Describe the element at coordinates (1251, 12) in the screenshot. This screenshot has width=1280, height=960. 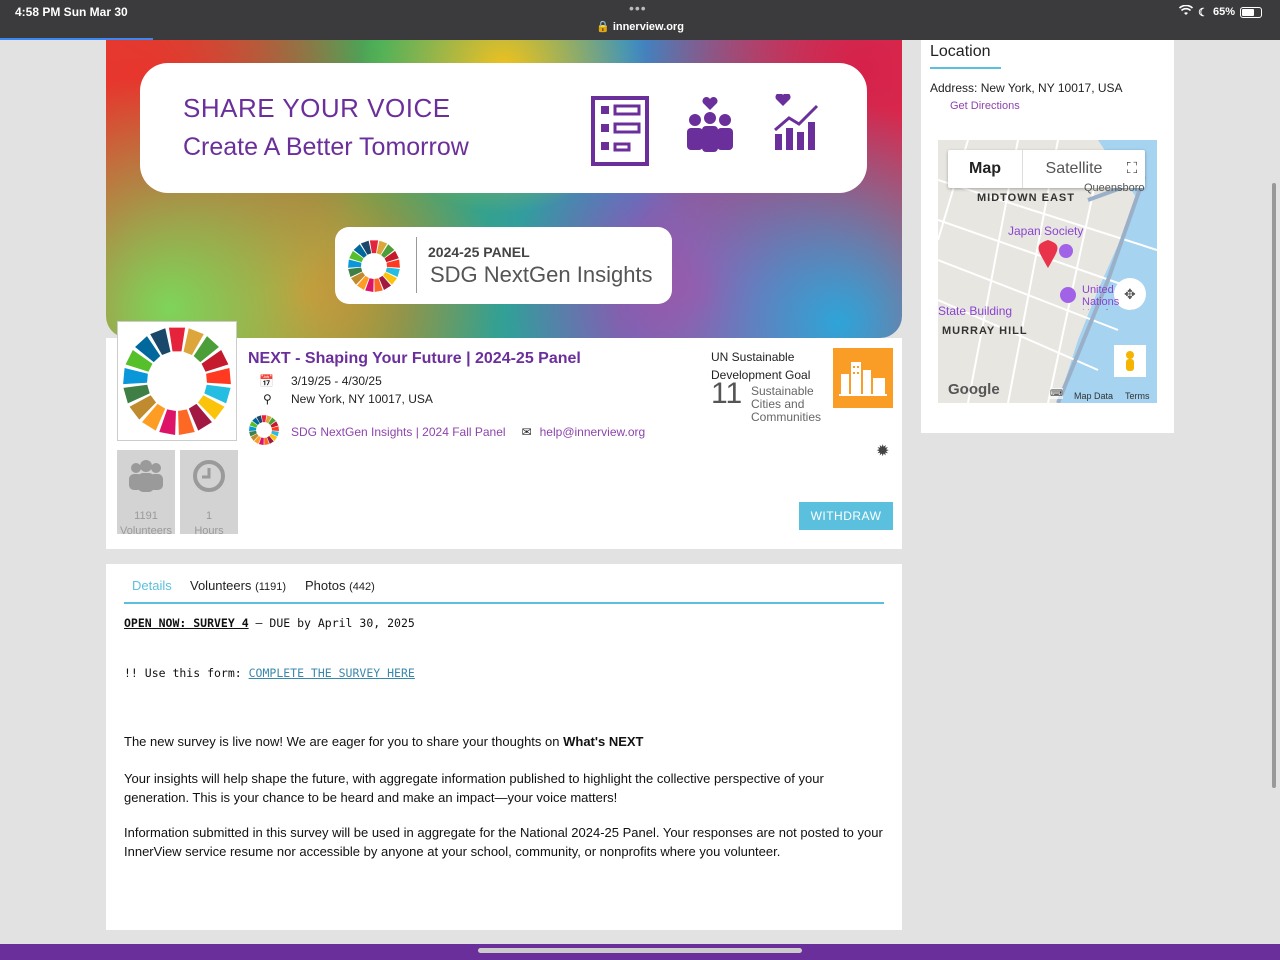
I see `battery-icon` at that location.